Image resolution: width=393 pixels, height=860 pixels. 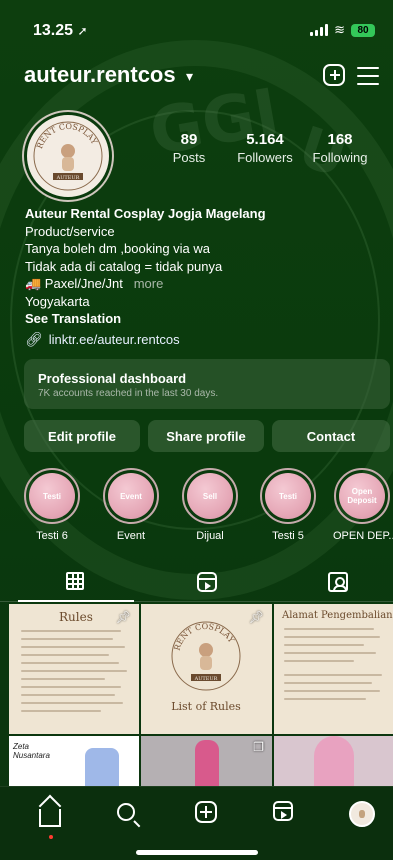 What do you see at coordinates (131, 536) in the screenshot?
I see `highlight-label: Event` at bounding box center [131, 536].